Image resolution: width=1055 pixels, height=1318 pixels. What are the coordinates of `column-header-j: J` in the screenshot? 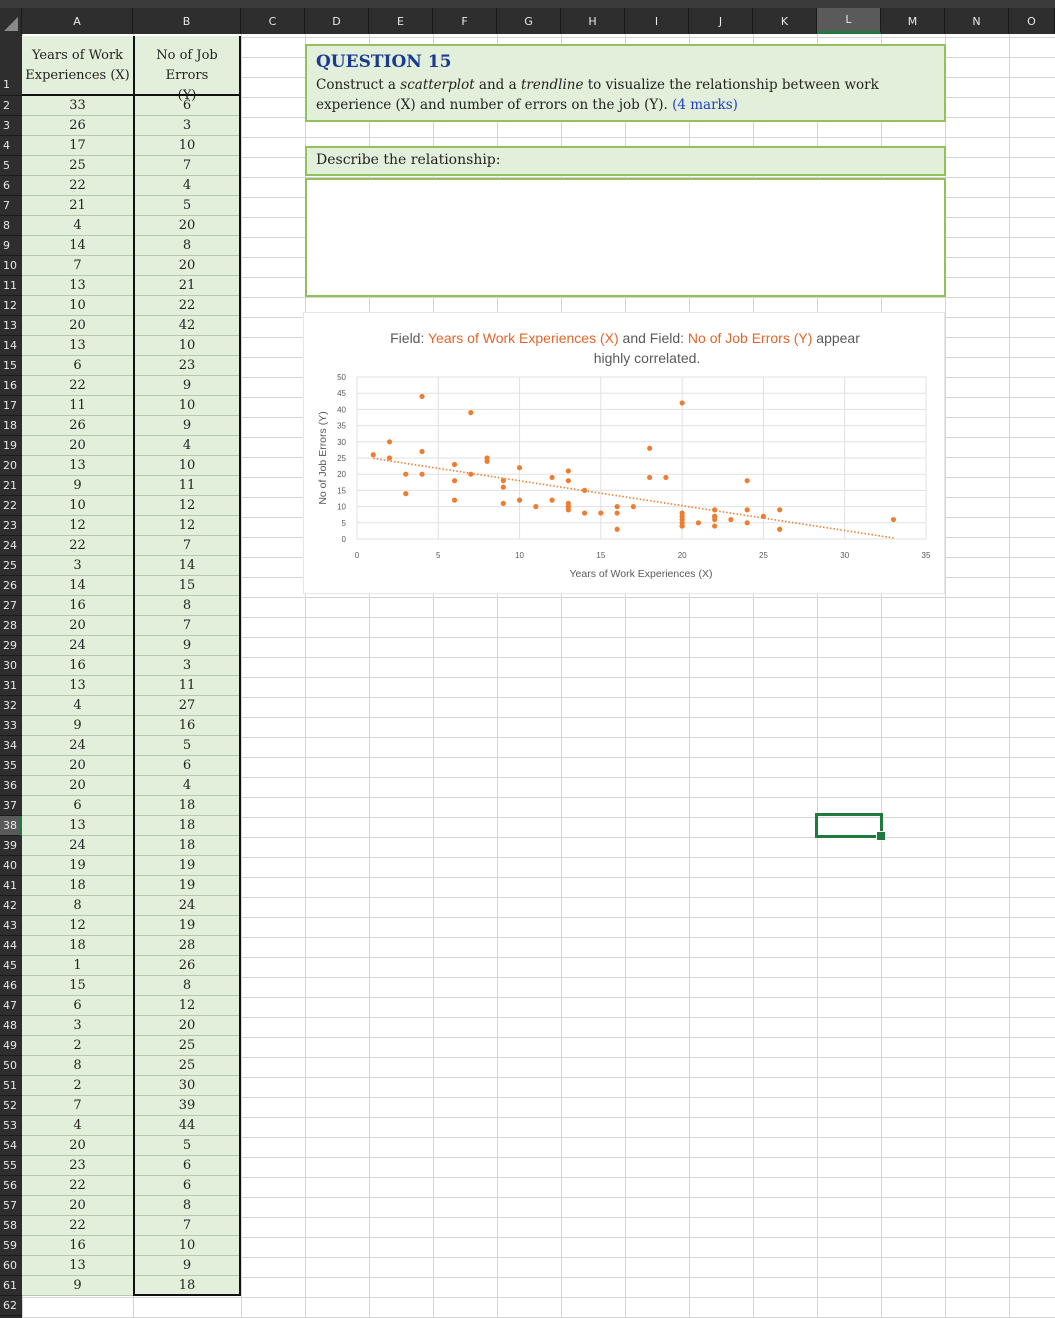 It's located at (721, 21).